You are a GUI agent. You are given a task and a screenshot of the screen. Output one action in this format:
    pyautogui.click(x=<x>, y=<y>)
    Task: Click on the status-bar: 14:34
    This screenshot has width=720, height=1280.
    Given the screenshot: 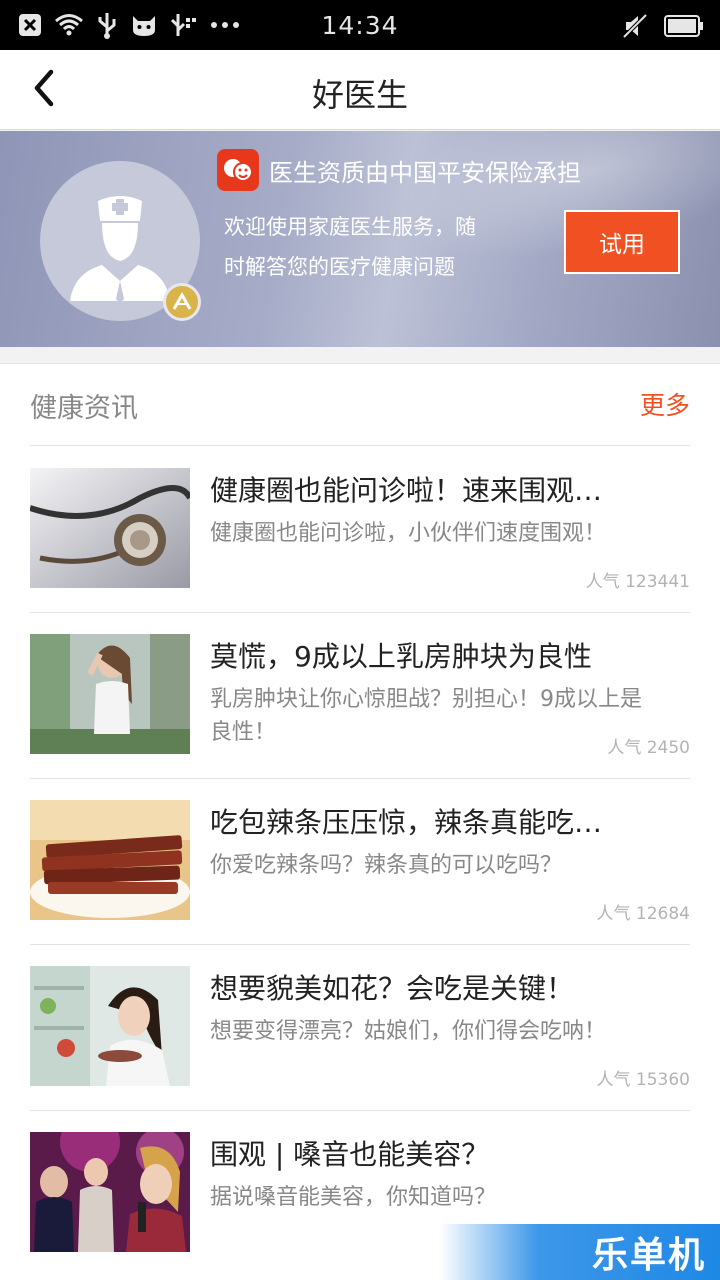 What is the action you would take?
    pyautogui.click(x=360, y=25)
    